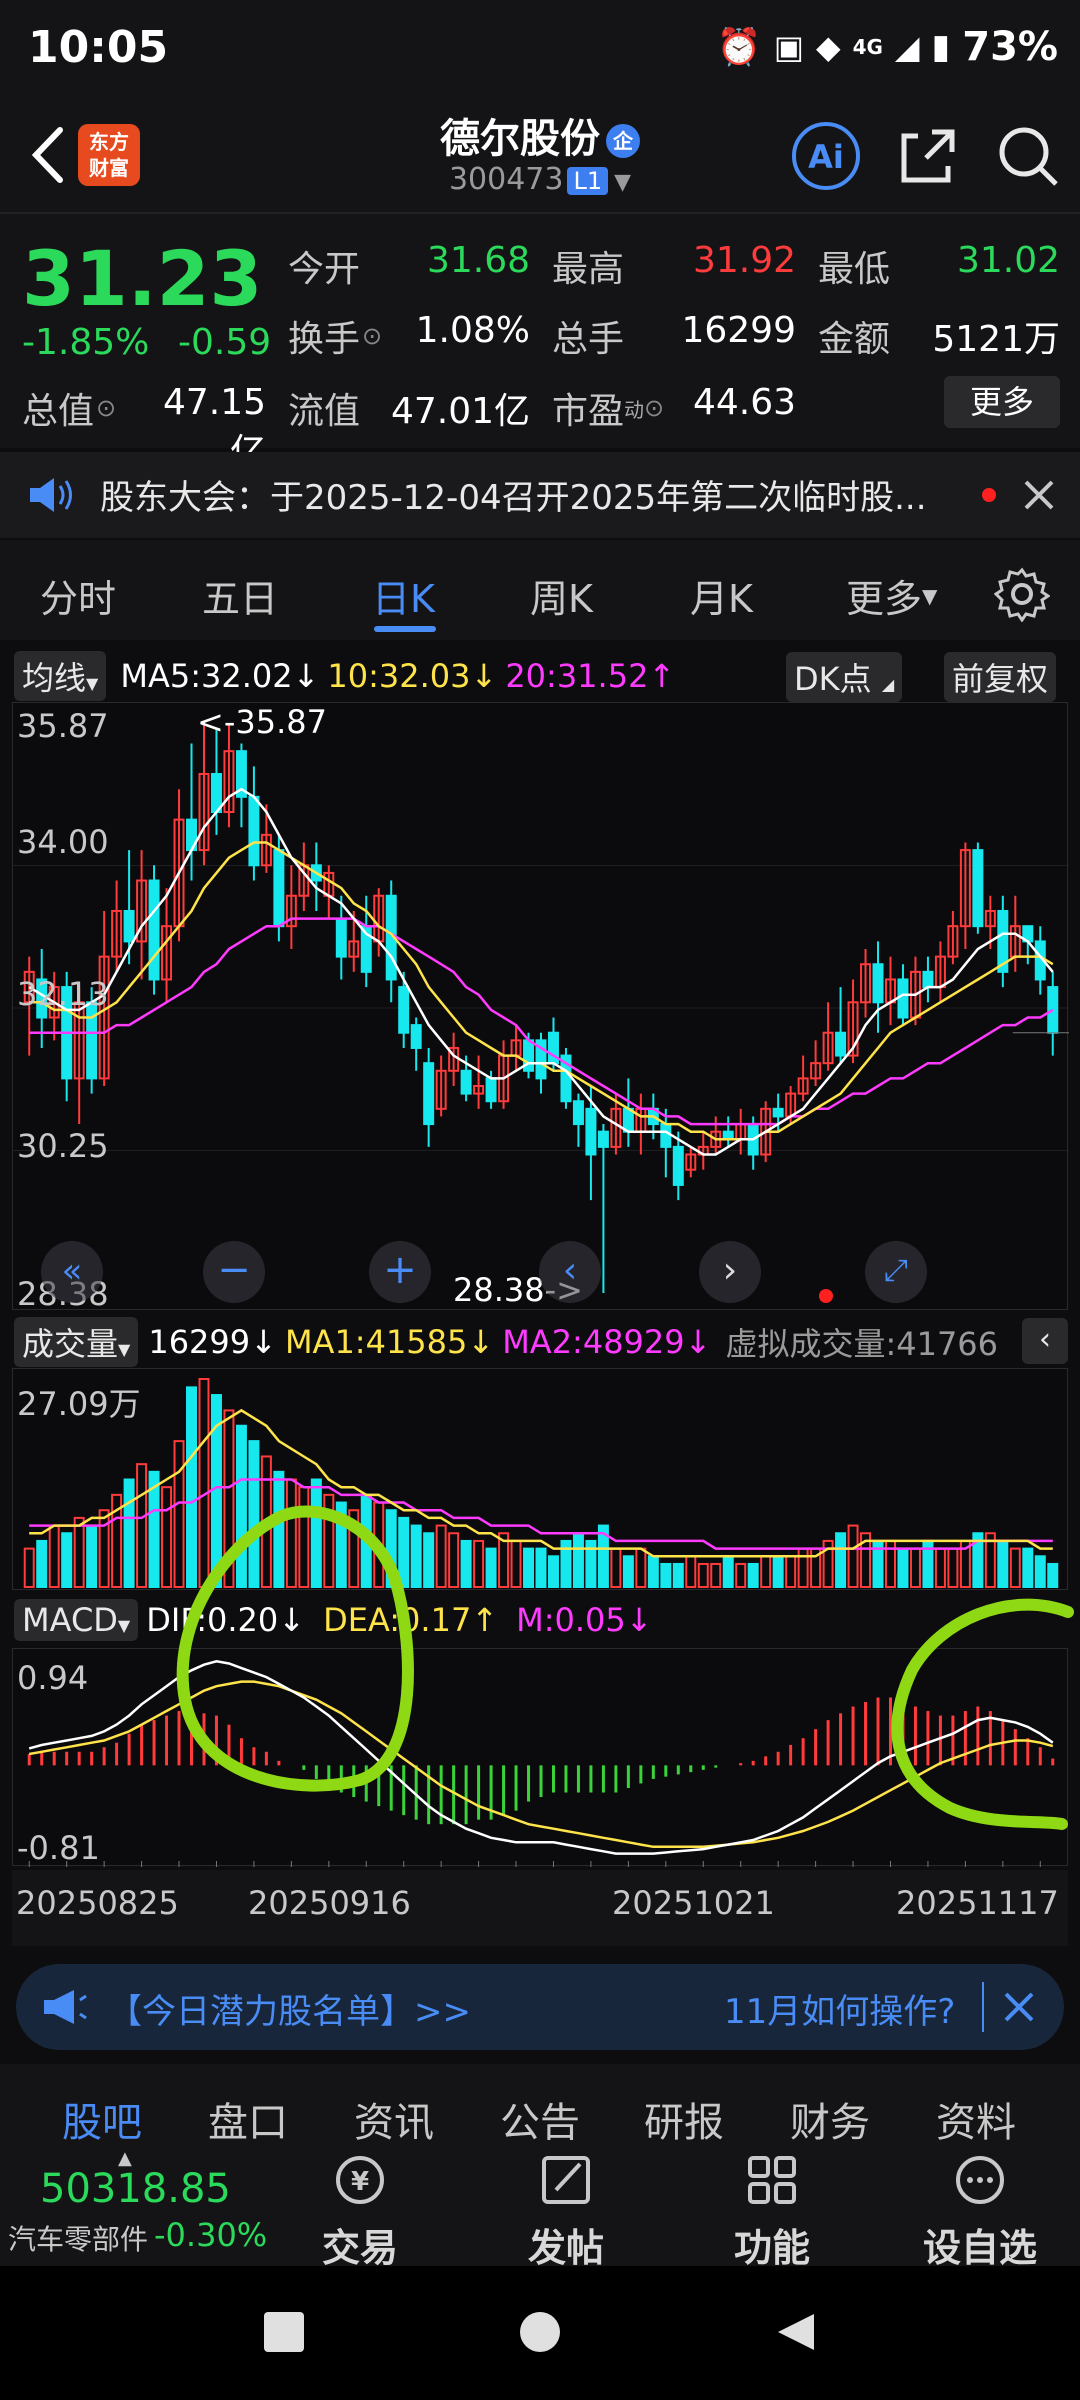 The height and width of the screenshot is (2400, 1080). What do you see at coordinates (540, 156) in the screenshot?
I see `stock-header: 东方 财富 德尔股份企 300473 L1 ▼ Ai` at bounding box center [540, 156].